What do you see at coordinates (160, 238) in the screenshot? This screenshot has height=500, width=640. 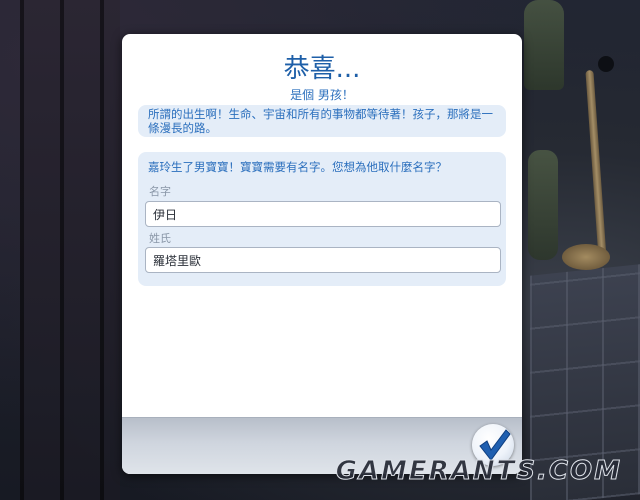 I see `last-name-label: 姓氏` at bounding box center [160, 238].